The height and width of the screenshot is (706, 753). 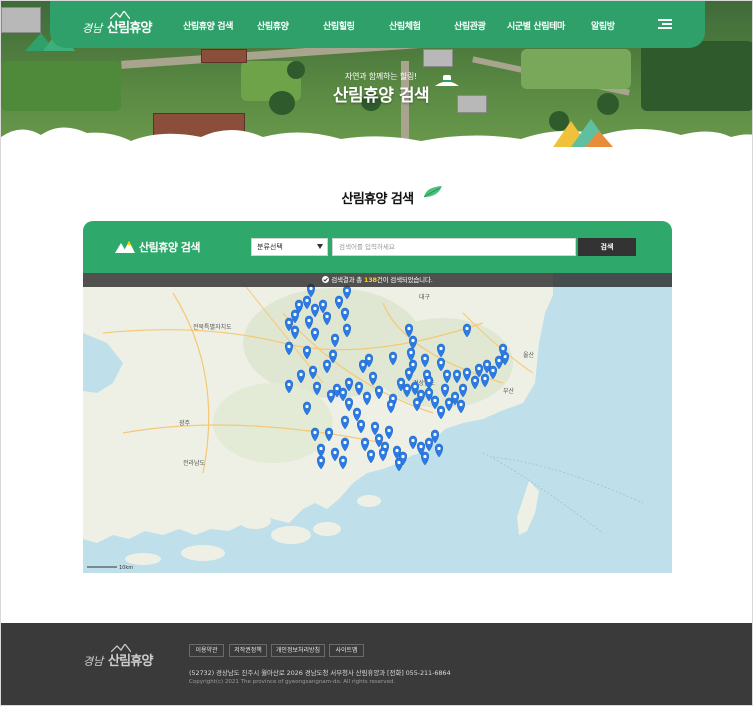 I want to click on search-result-bar: 검색결과 총 138건이 검색되었습니다., so click(x=377, y=280).